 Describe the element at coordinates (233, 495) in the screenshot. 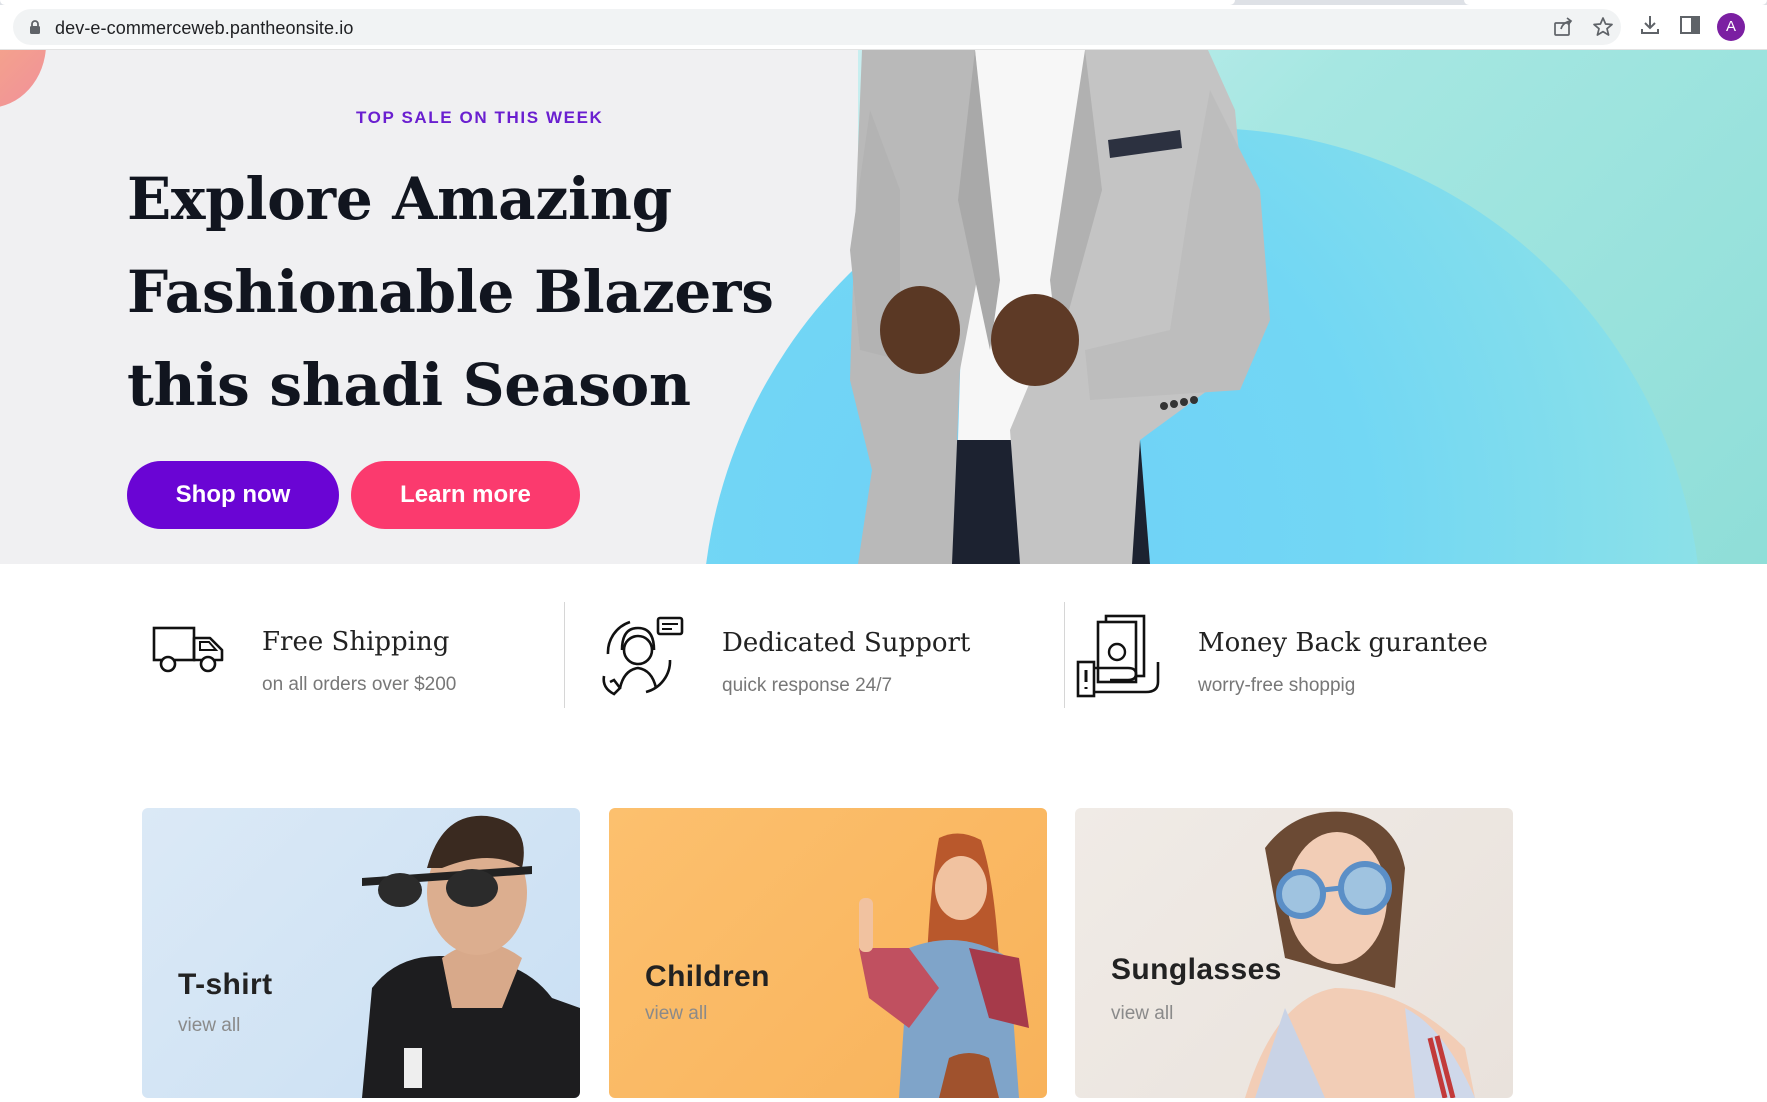

I see `shop-now-button: Shop now` at that location.